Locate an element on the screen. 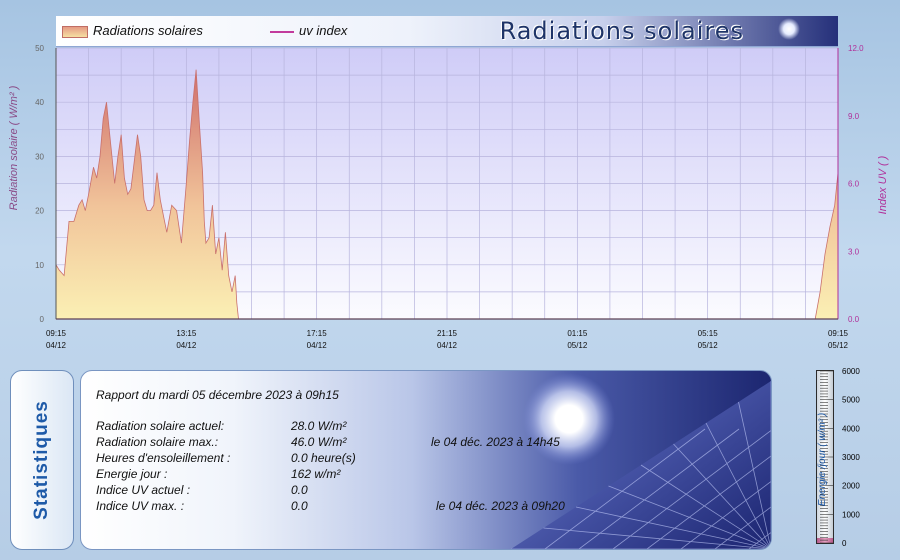  stat-label: Indice UV max. : is located at coordinates (140, 506).